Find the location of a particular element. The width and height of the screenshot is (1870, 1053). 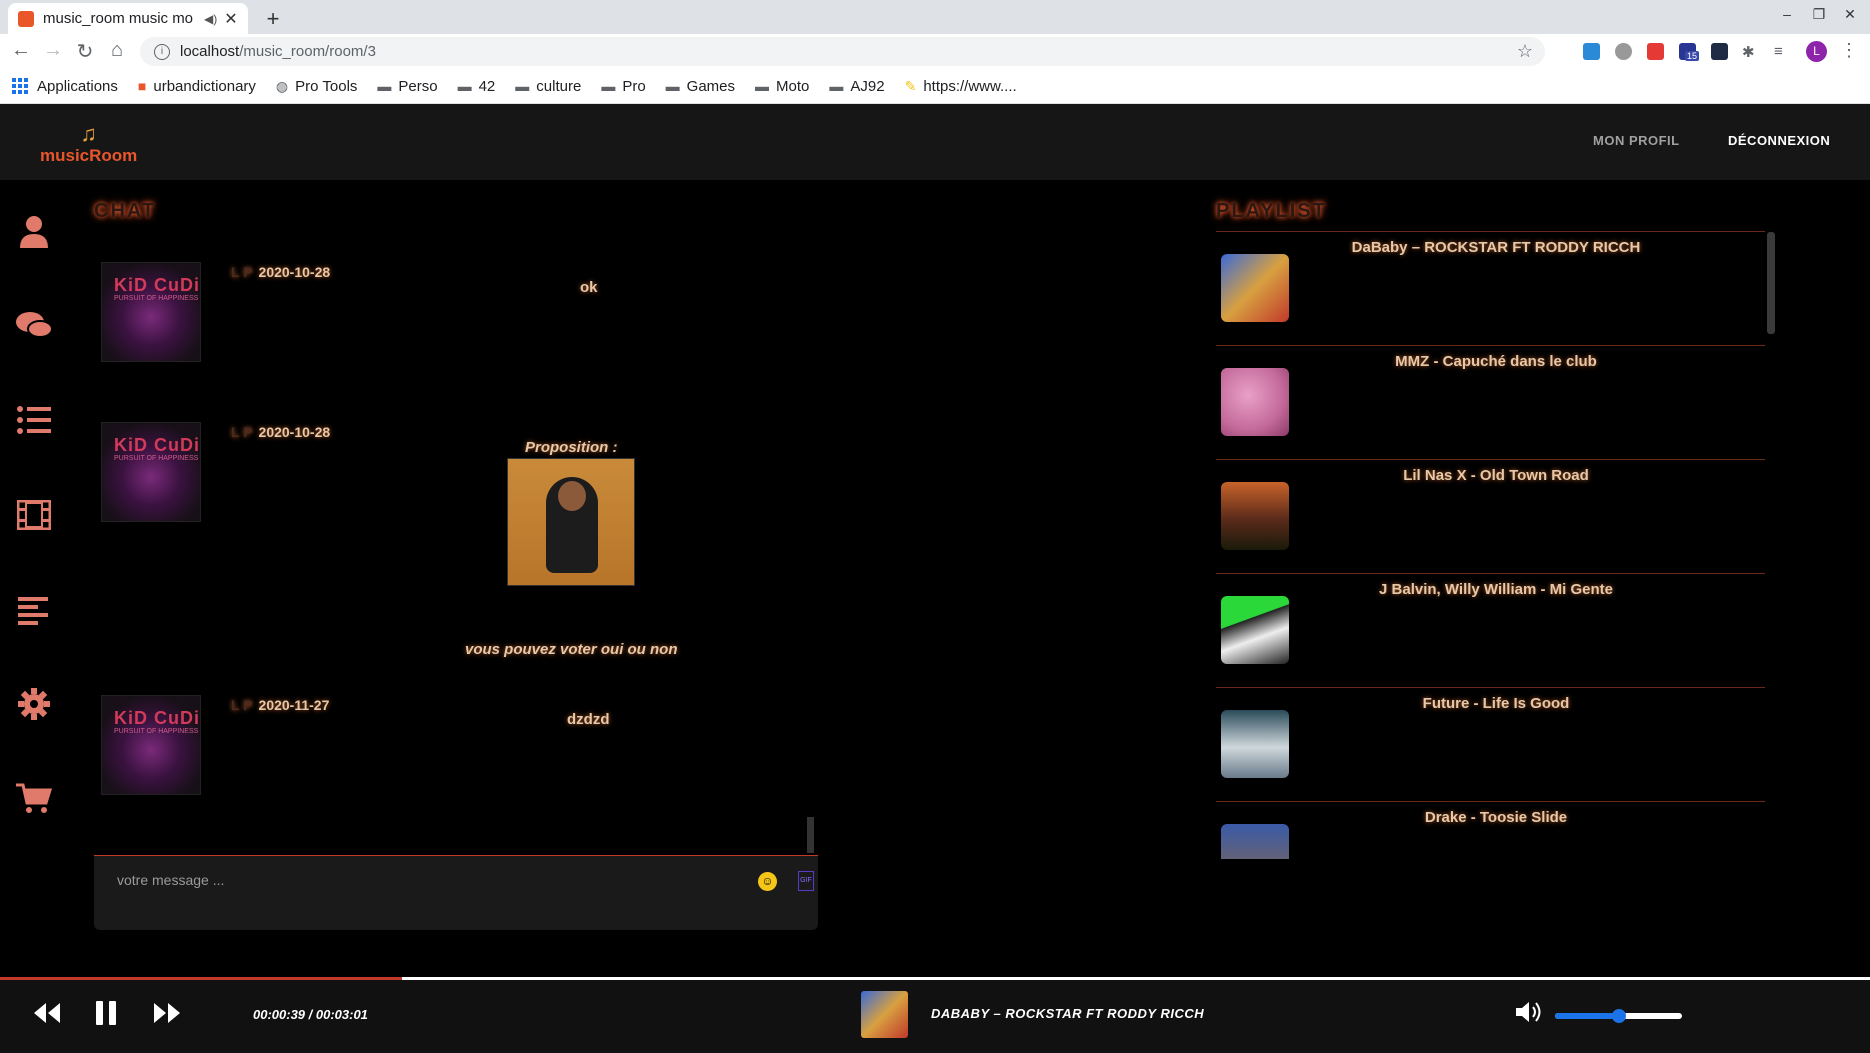

extension-badge: 15 is located at coordinates (1692, 56).